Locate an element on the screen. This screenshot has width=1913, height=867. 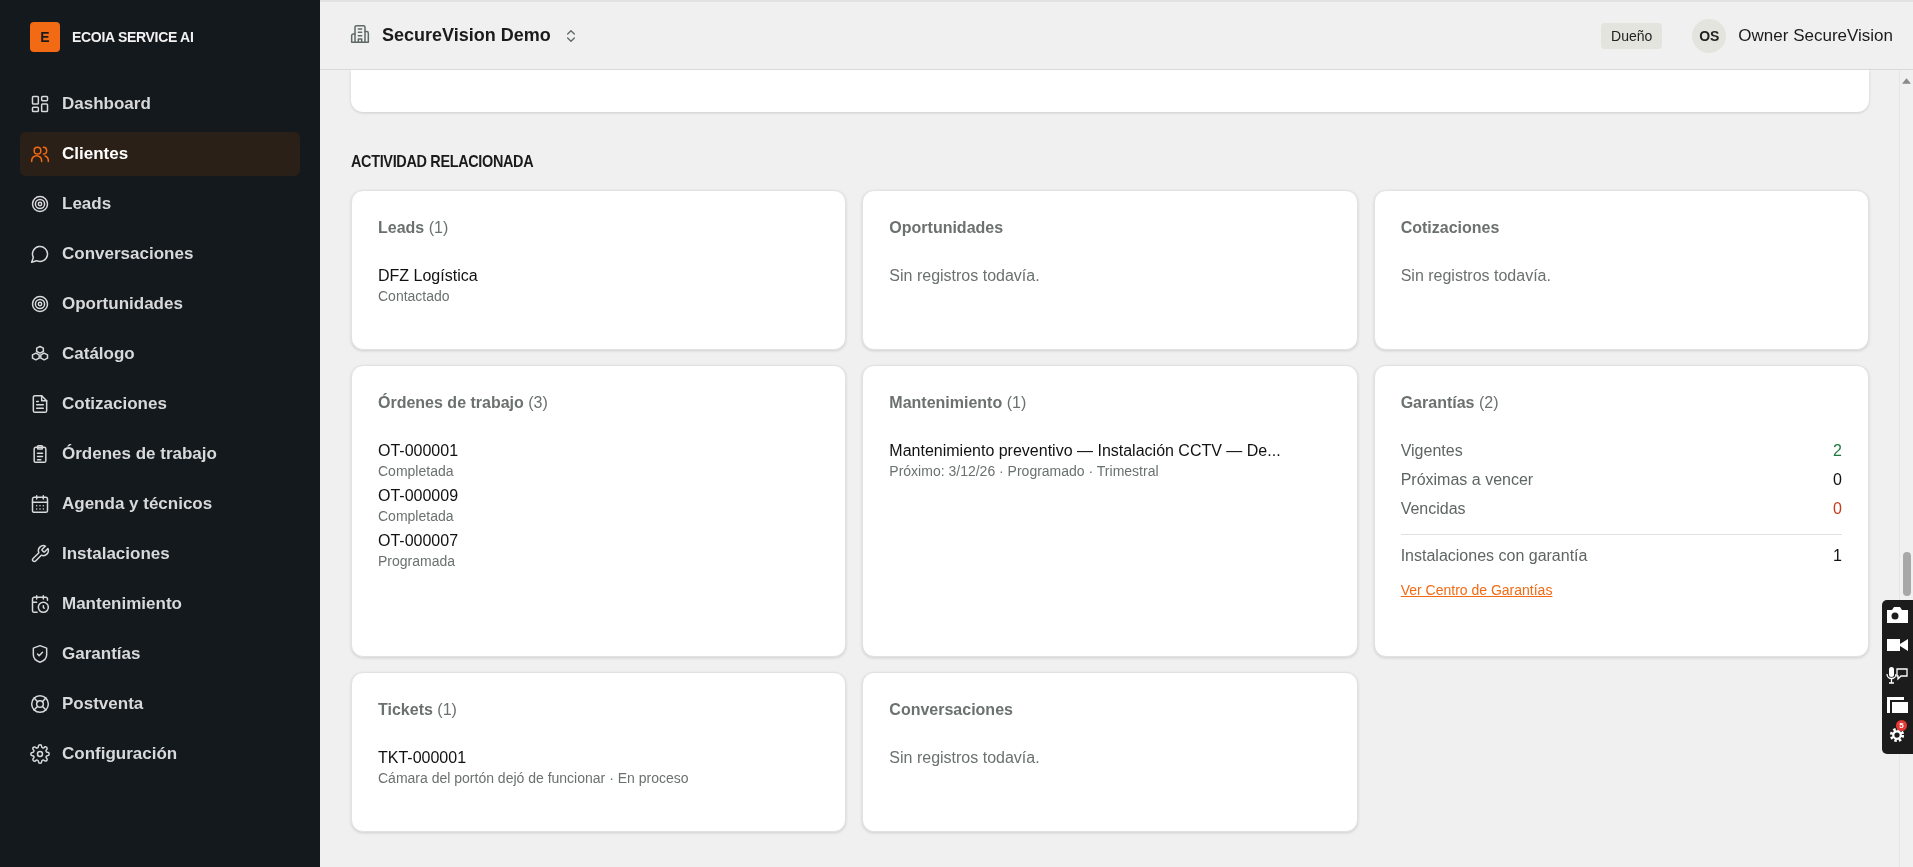
record-name: TKT-000001 is located at coordinates (599, 758).